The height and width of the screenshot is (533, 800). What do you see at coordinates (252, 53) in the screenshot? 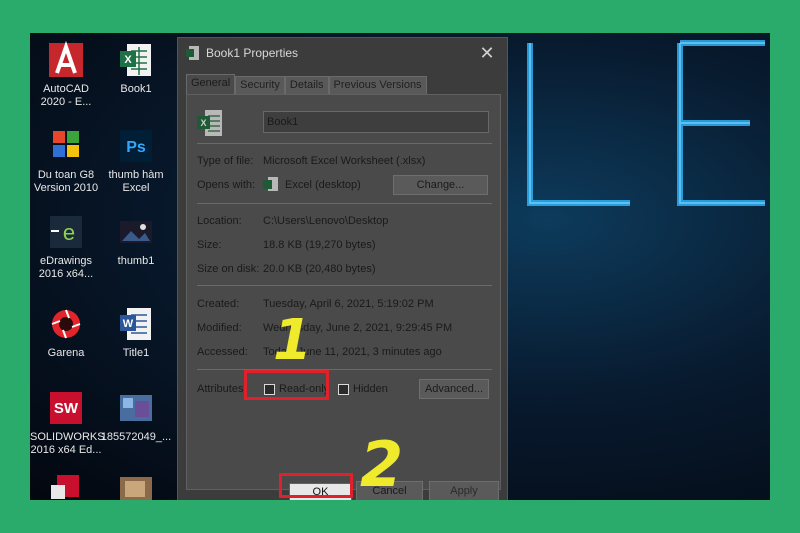
I see `dialog-title: Book1 Properties` at bounding box center [252, 53].